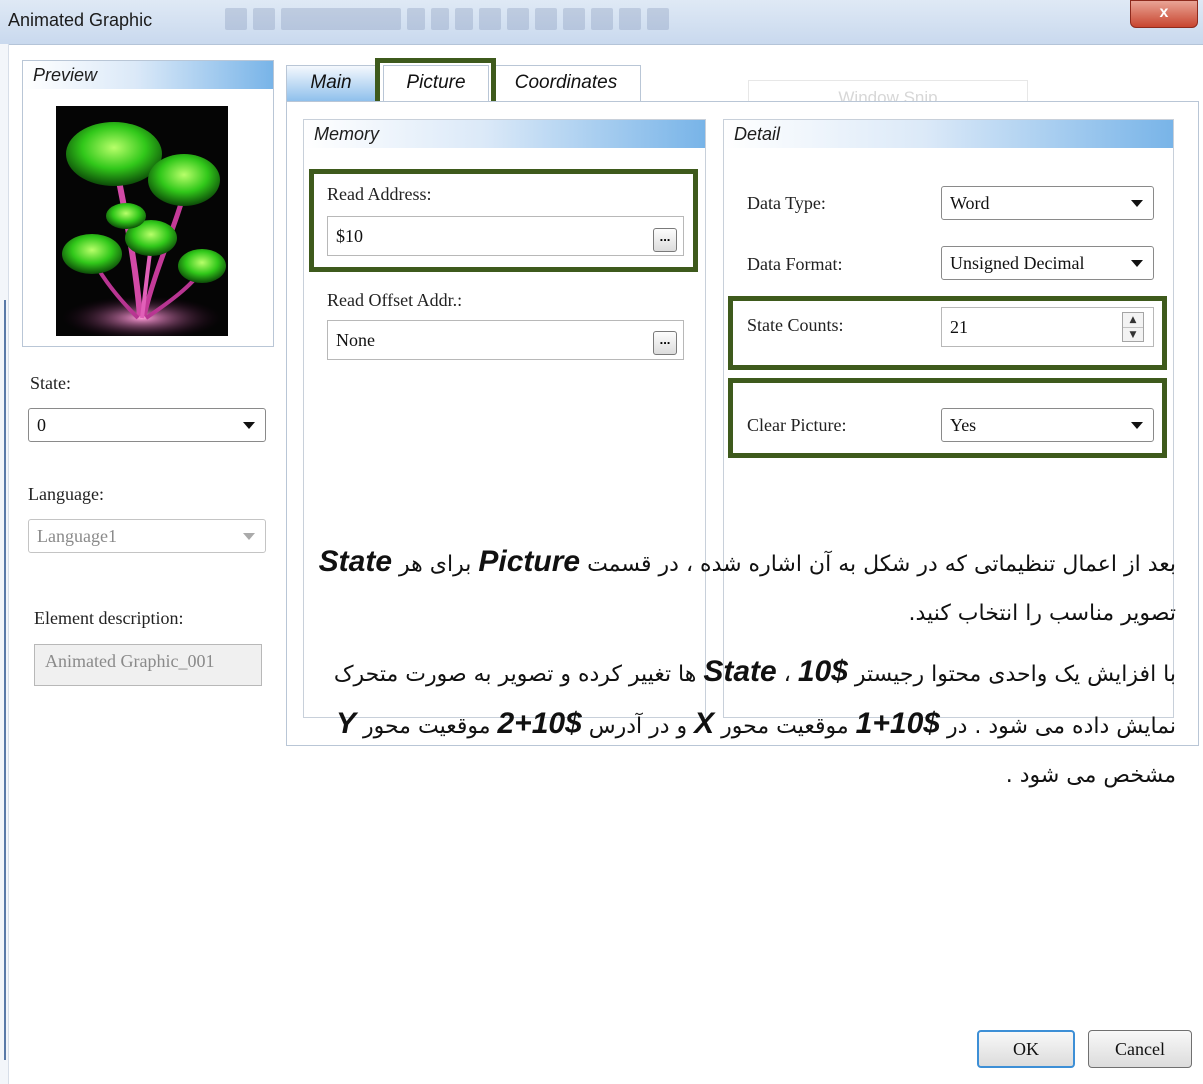  I want to click on title-bar: Animated Graphic x, so click(601, 22).